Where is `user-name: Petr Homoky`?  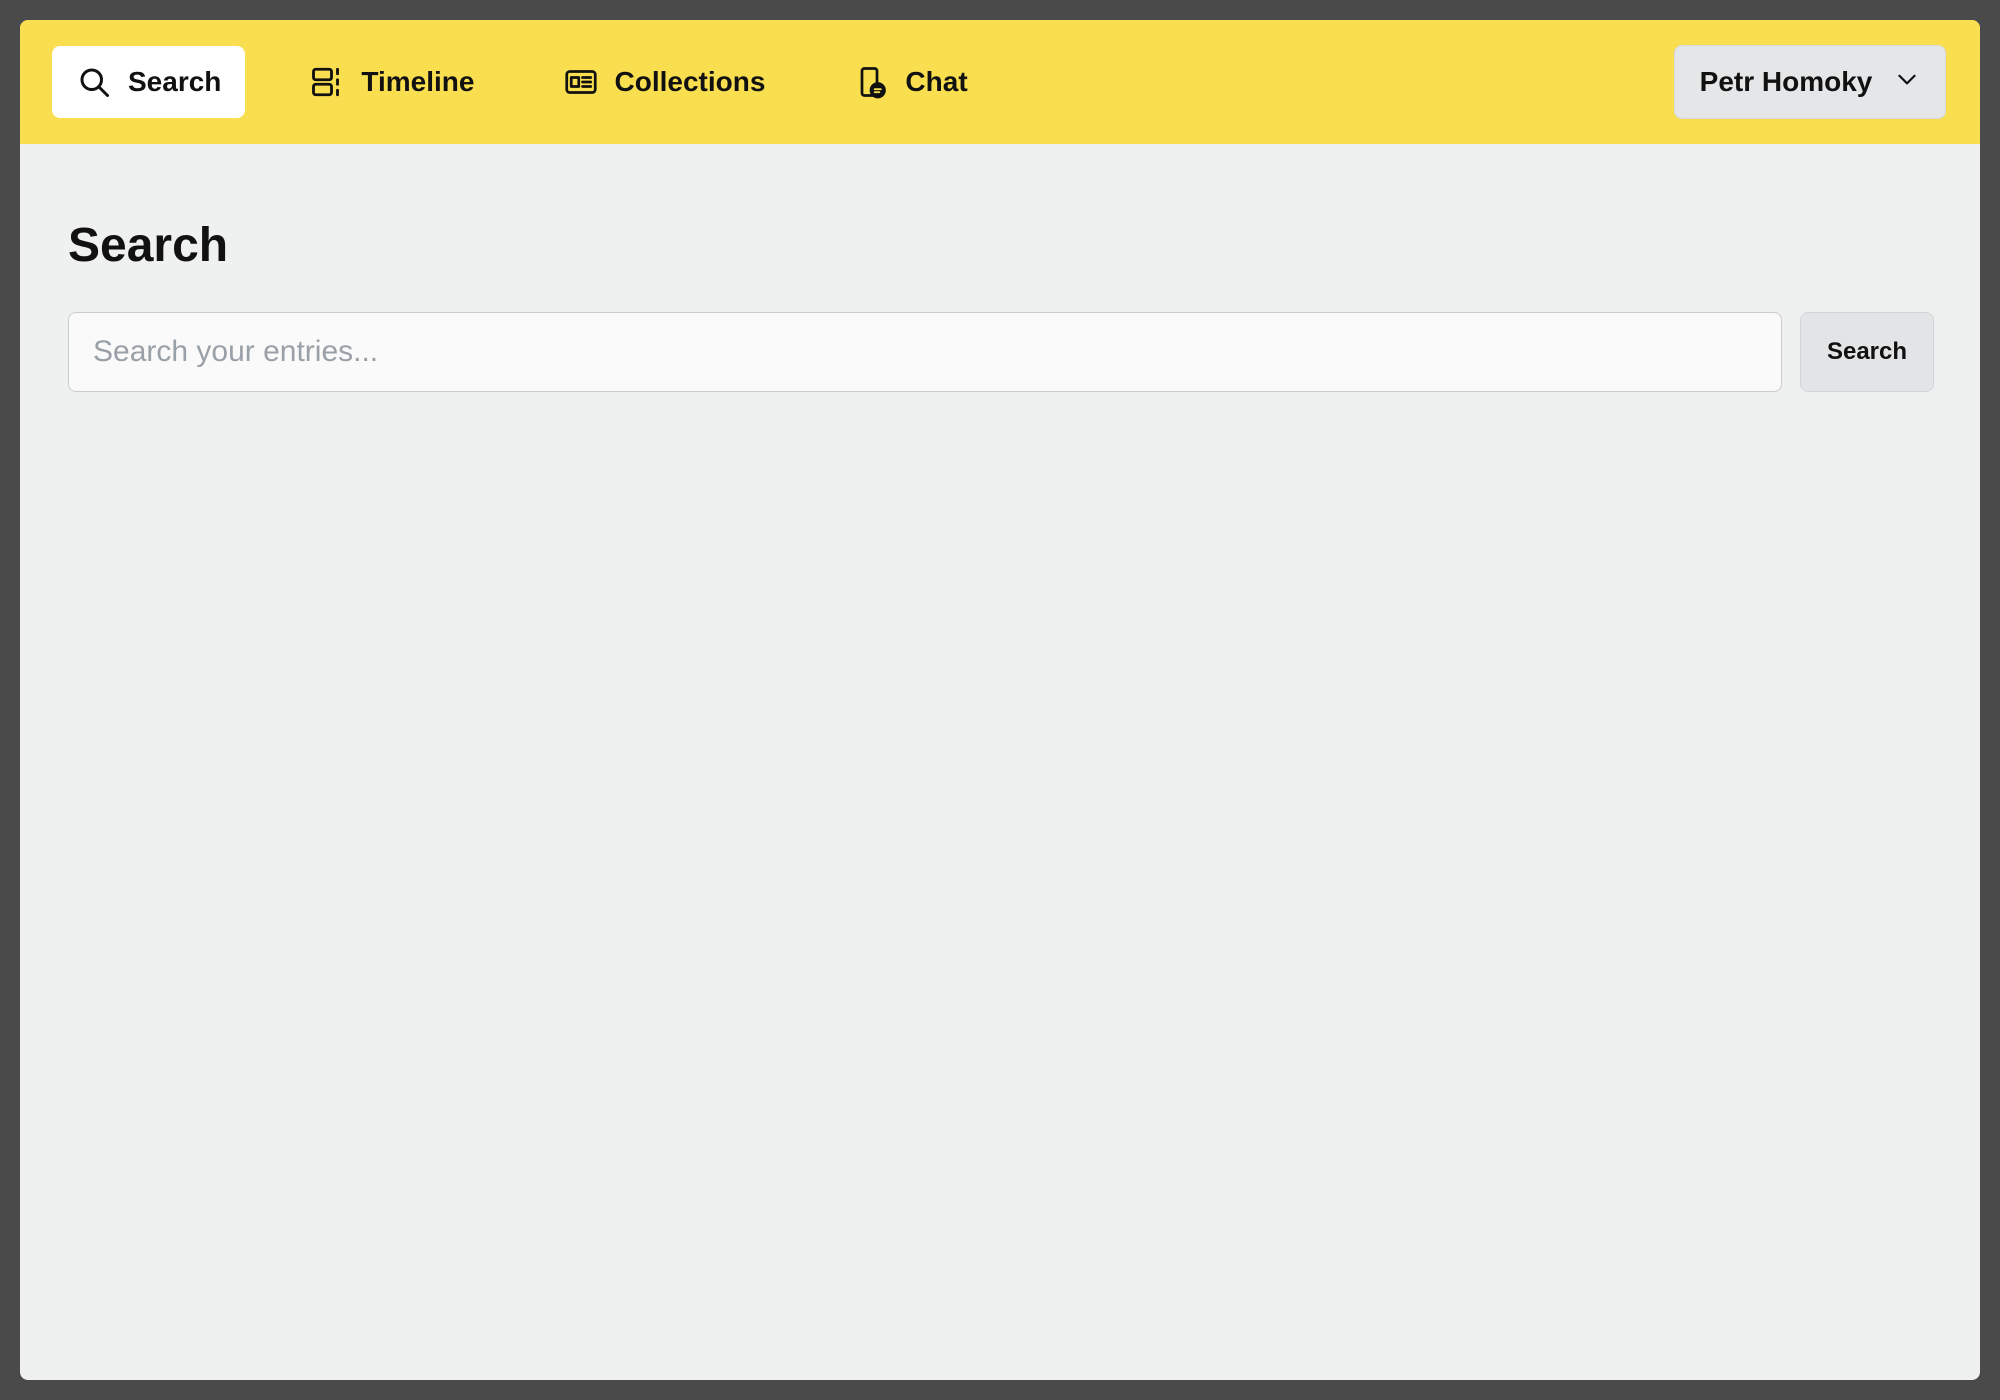 user-name: Petr Homoky is located at coordinates (1786, 81).